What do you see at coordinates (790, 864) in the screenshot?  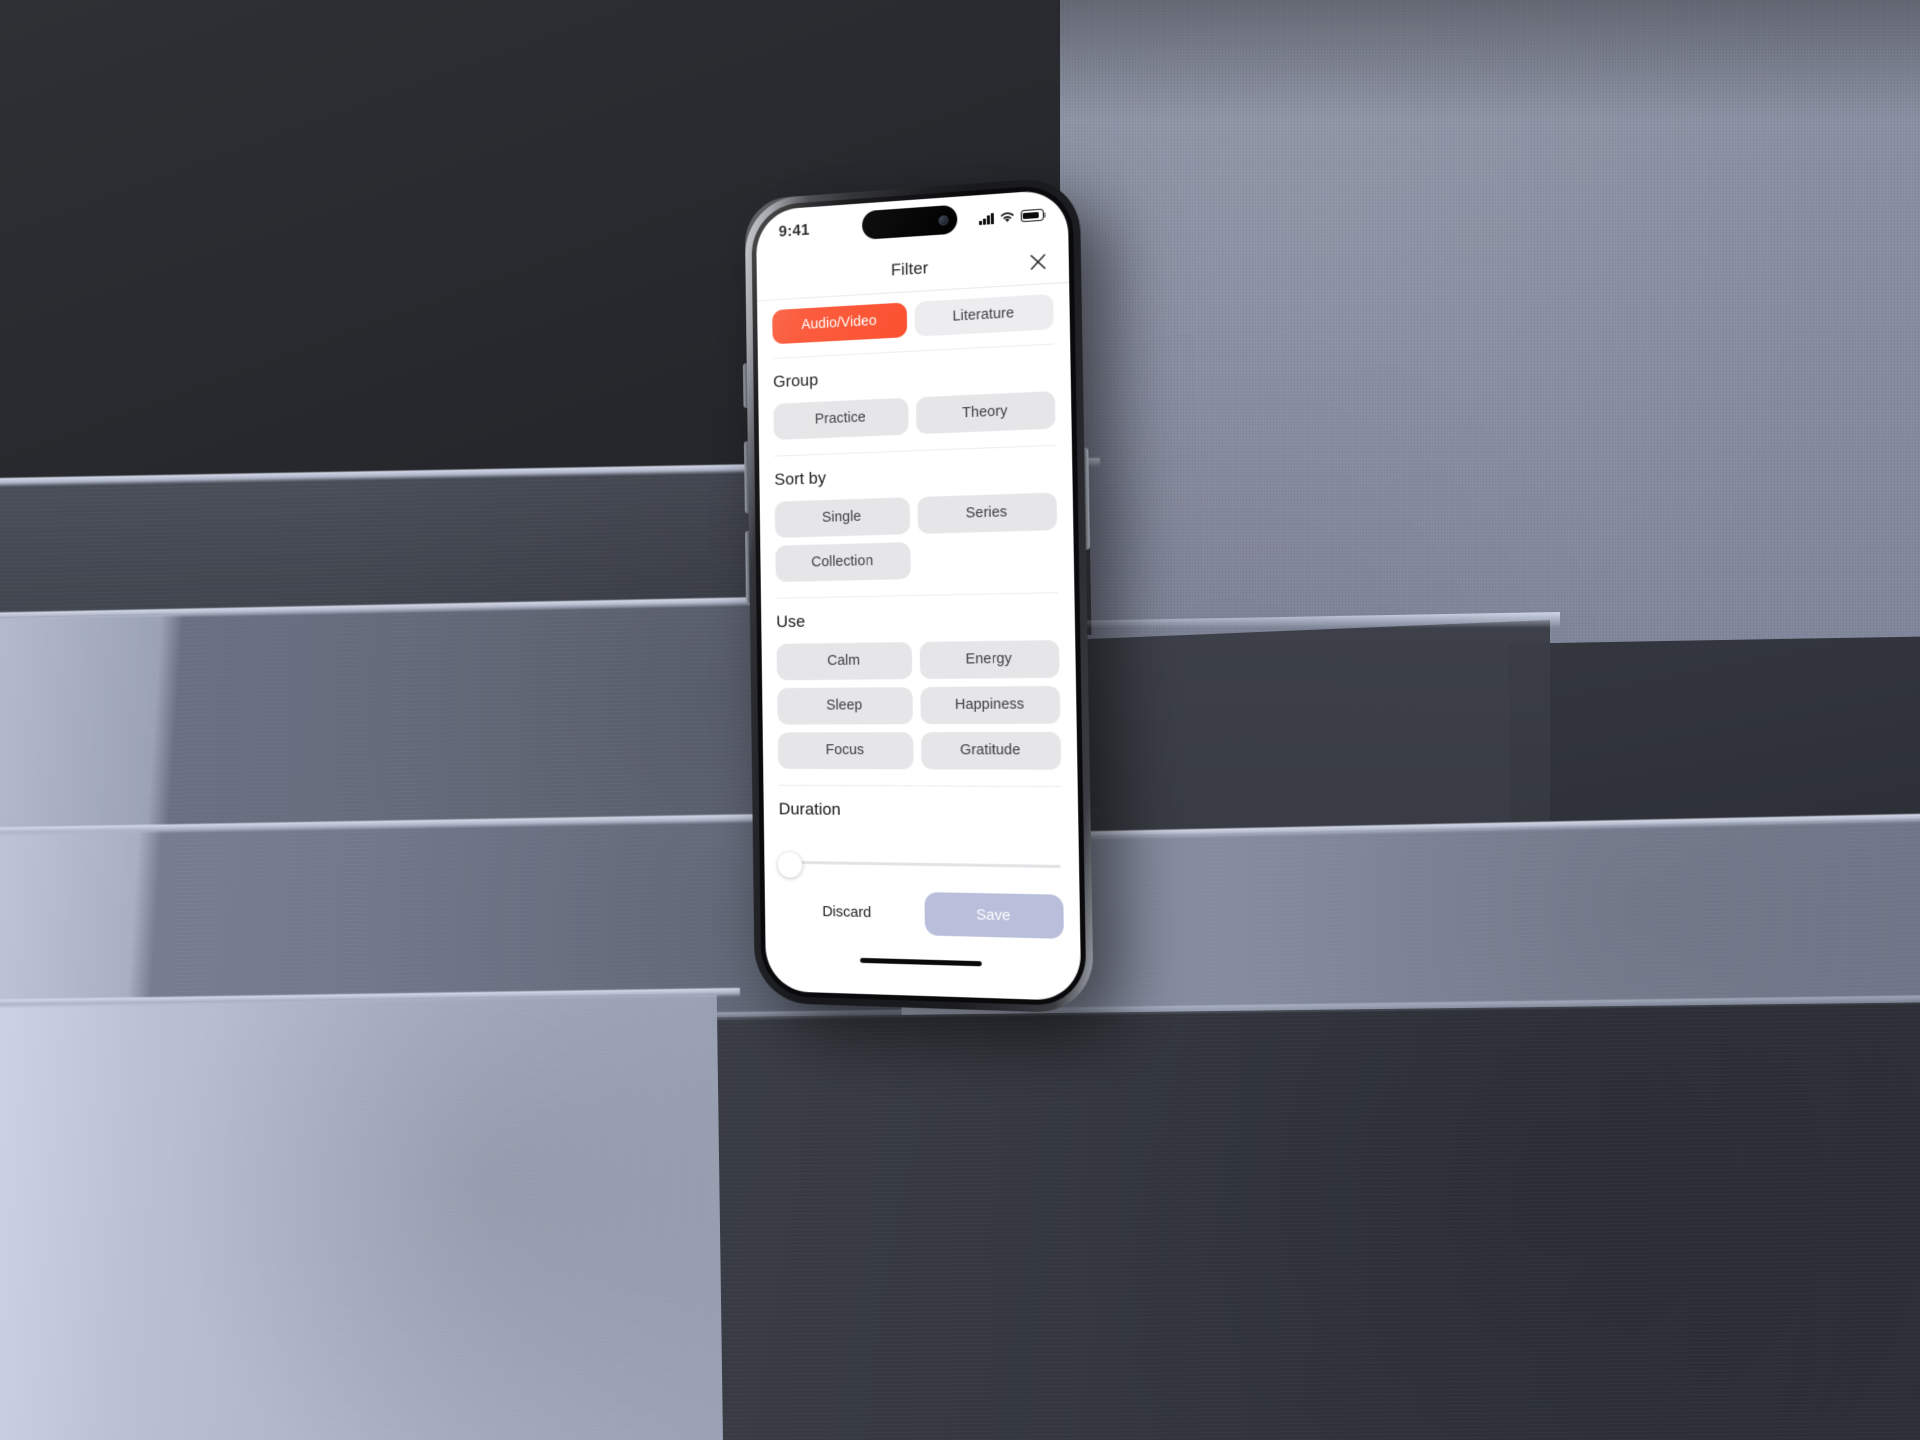 I see `duration-slider-thumb` at bounding box center [790, 864].